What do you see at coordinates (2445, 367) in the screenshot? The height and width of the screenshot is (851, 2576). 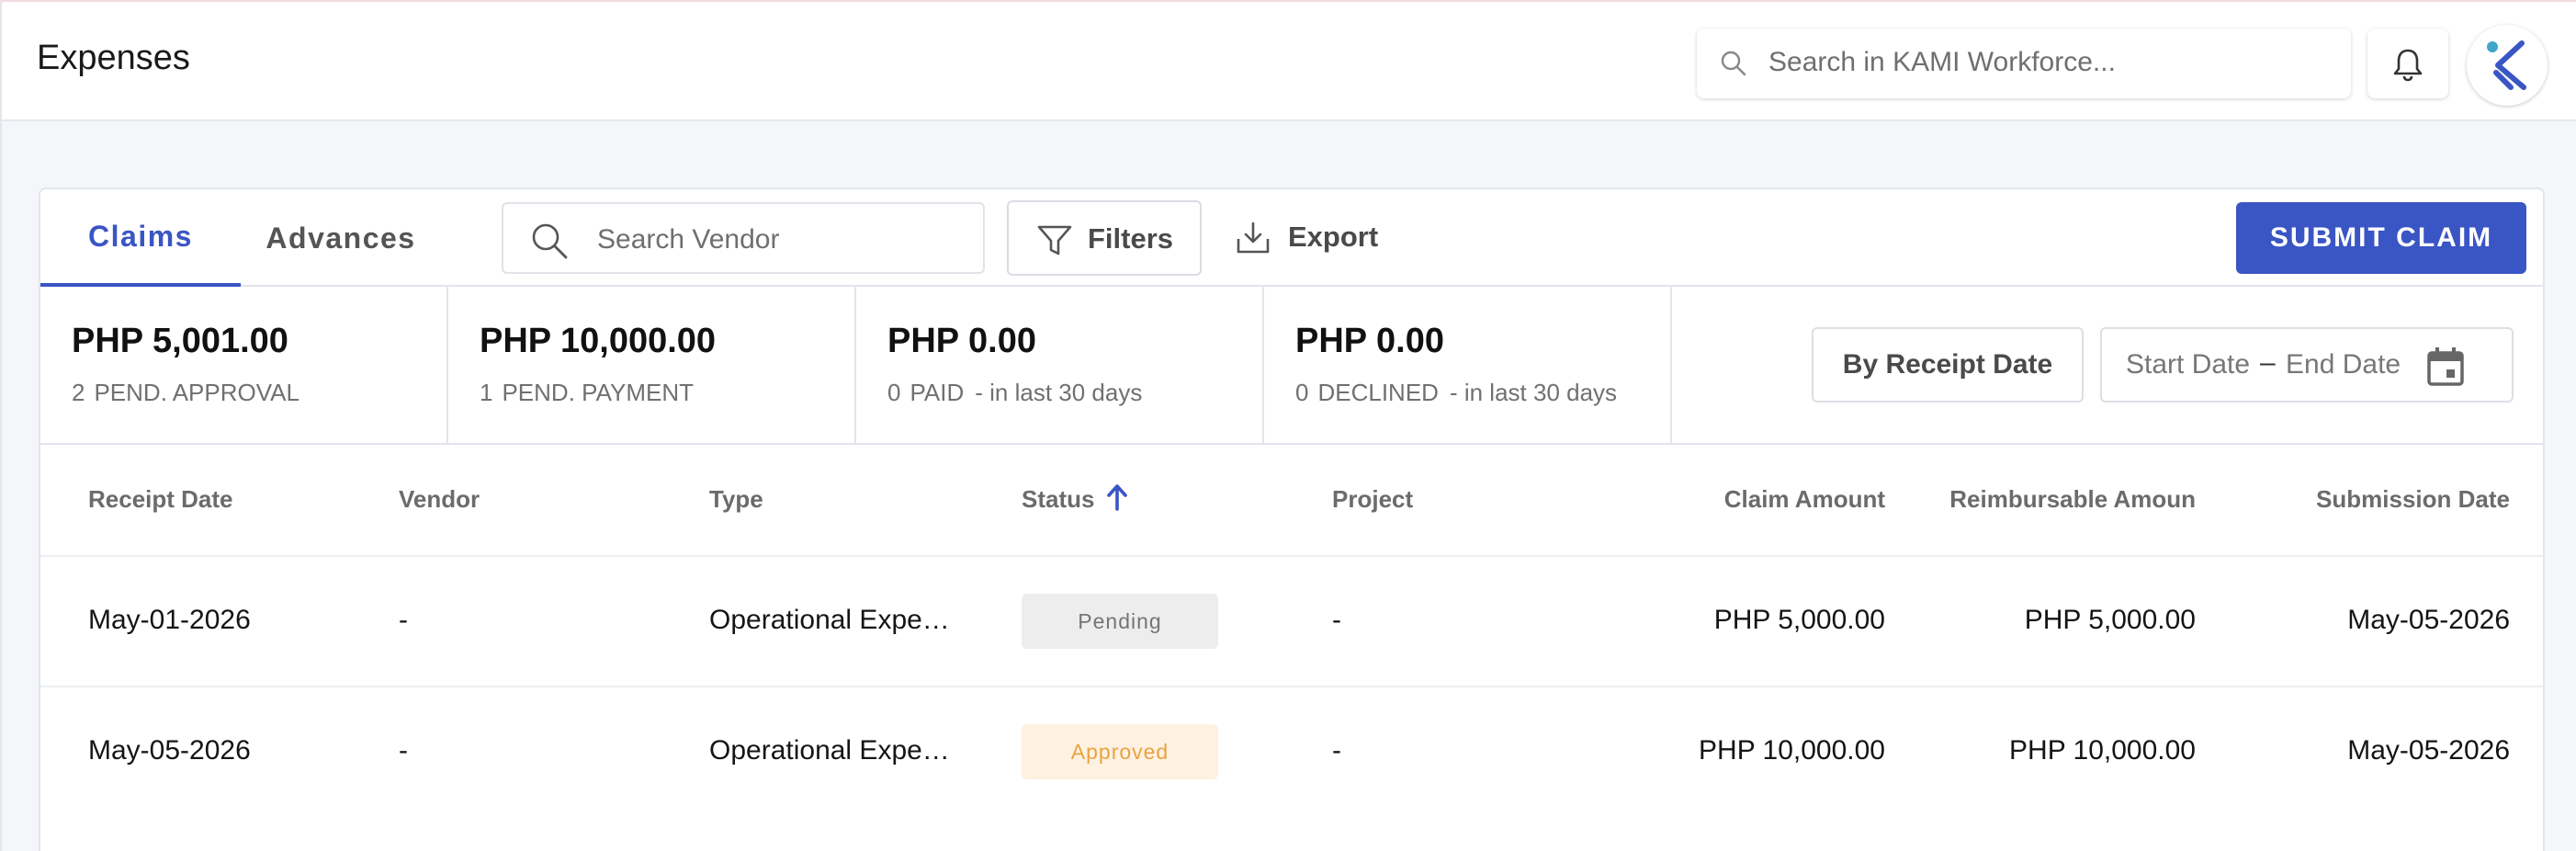 I see `calendar-icon` at bounding box center [2445, 367].